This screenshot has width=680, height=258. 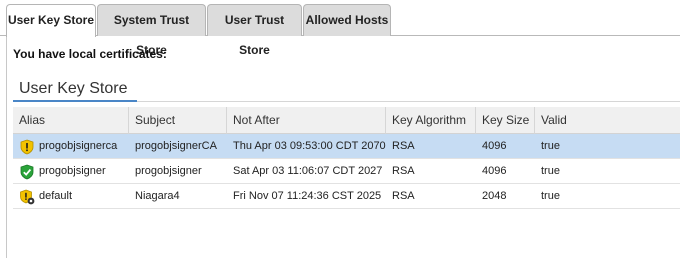 I want to click on tab-user-trust-store: User Trust Store, so click(x=254, y=30).